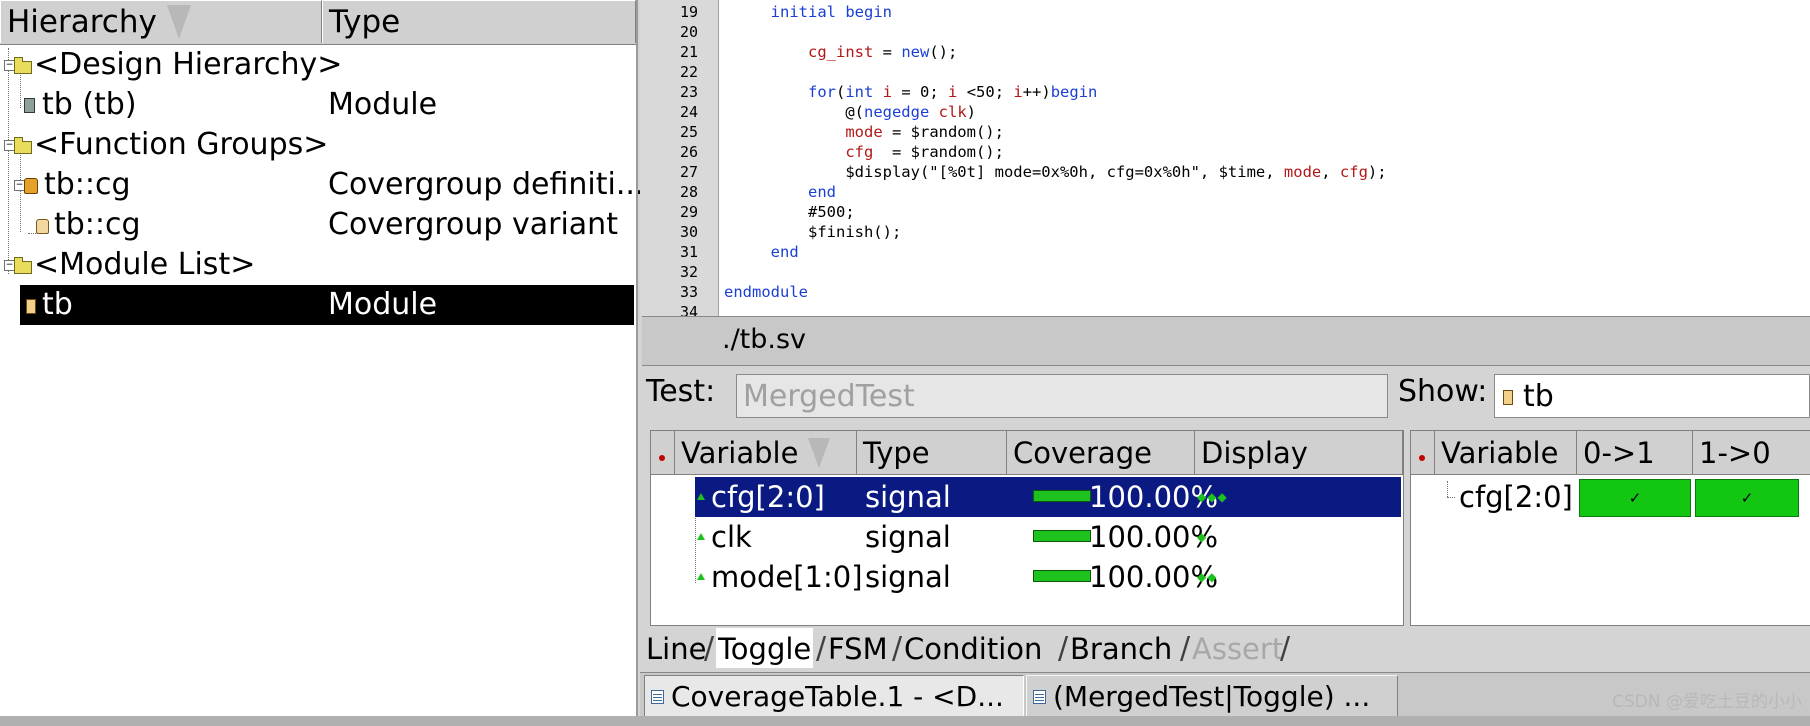 The width and height of the screenshot is (1810, 726). Describe the element at coordinates (688, 32) in the screenshot. I see `line-number: 20` at that location.